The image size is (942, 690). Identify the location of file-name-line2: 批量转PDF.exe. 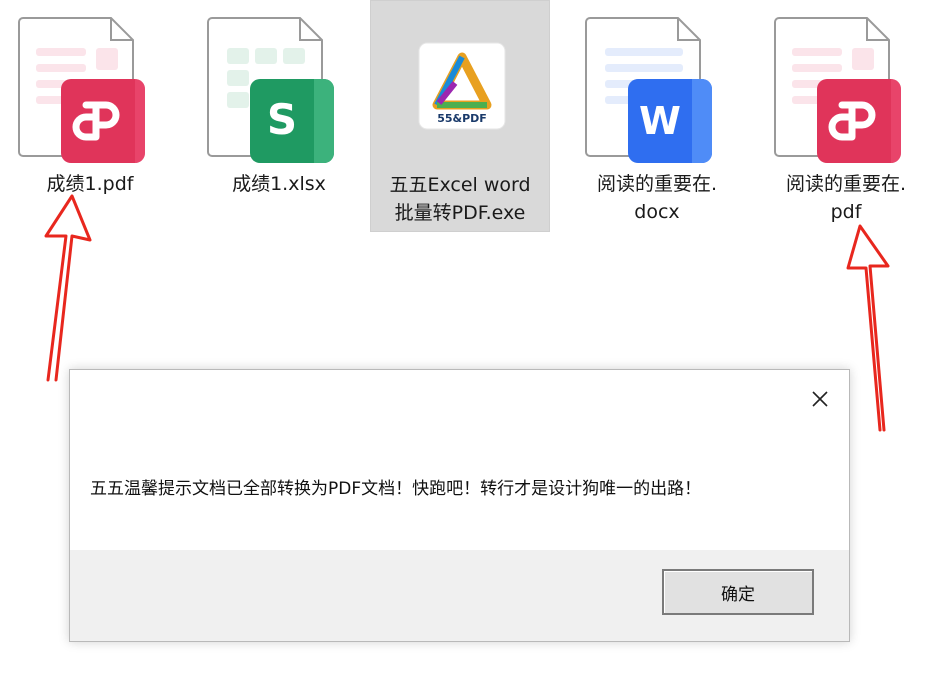
(460, 213).